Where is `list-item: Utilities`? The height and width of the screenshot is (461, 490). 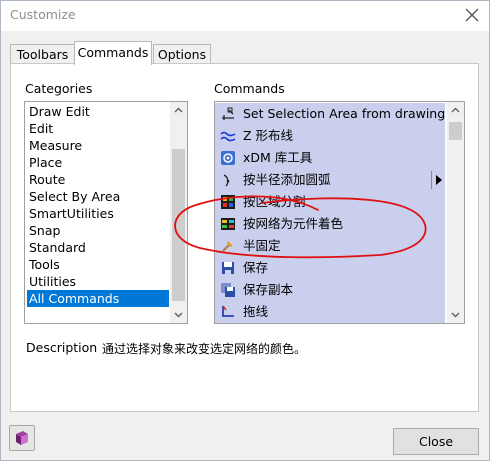
list-item: Utilities is located at coordinates (98, 281).